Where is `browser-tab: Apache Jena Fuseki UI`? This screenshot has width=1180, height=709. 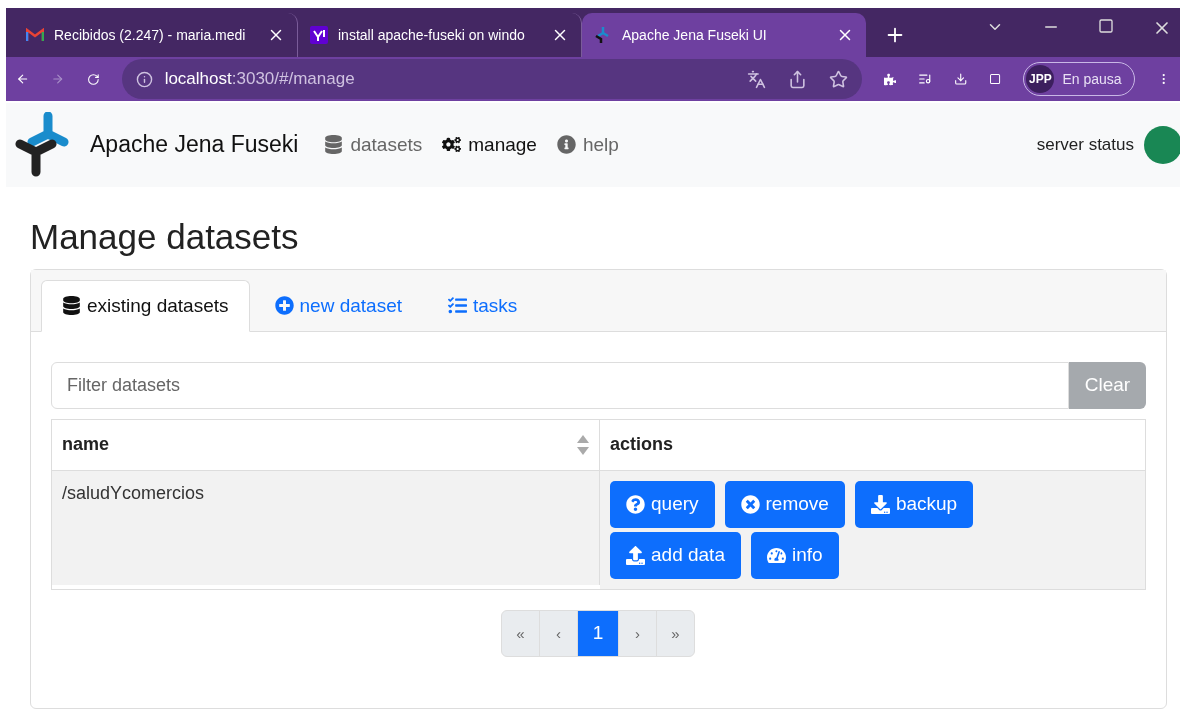
browser-tab: Apache Jena Fuseki UI is located at coordinates (724, 35).